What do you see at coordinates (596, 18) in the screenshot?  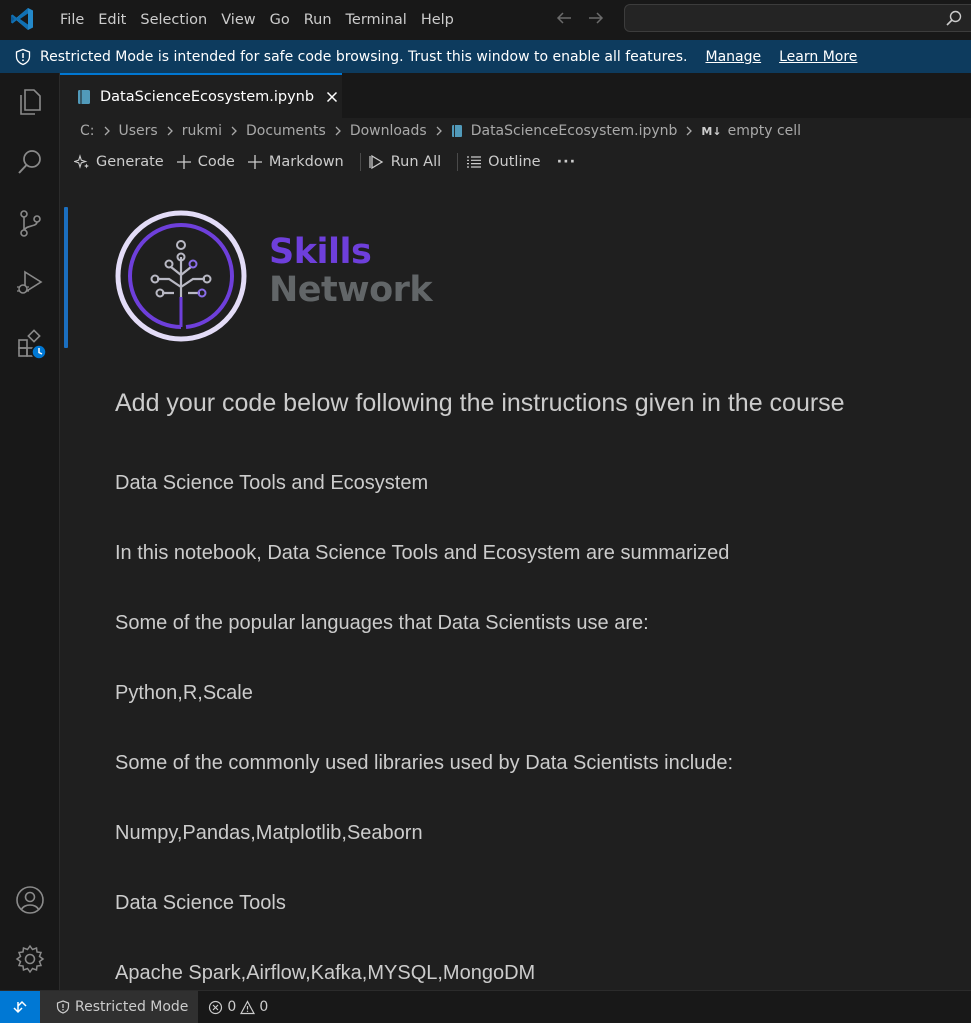 I see `forward-arrow-icon` at bounding box center [596, 18].